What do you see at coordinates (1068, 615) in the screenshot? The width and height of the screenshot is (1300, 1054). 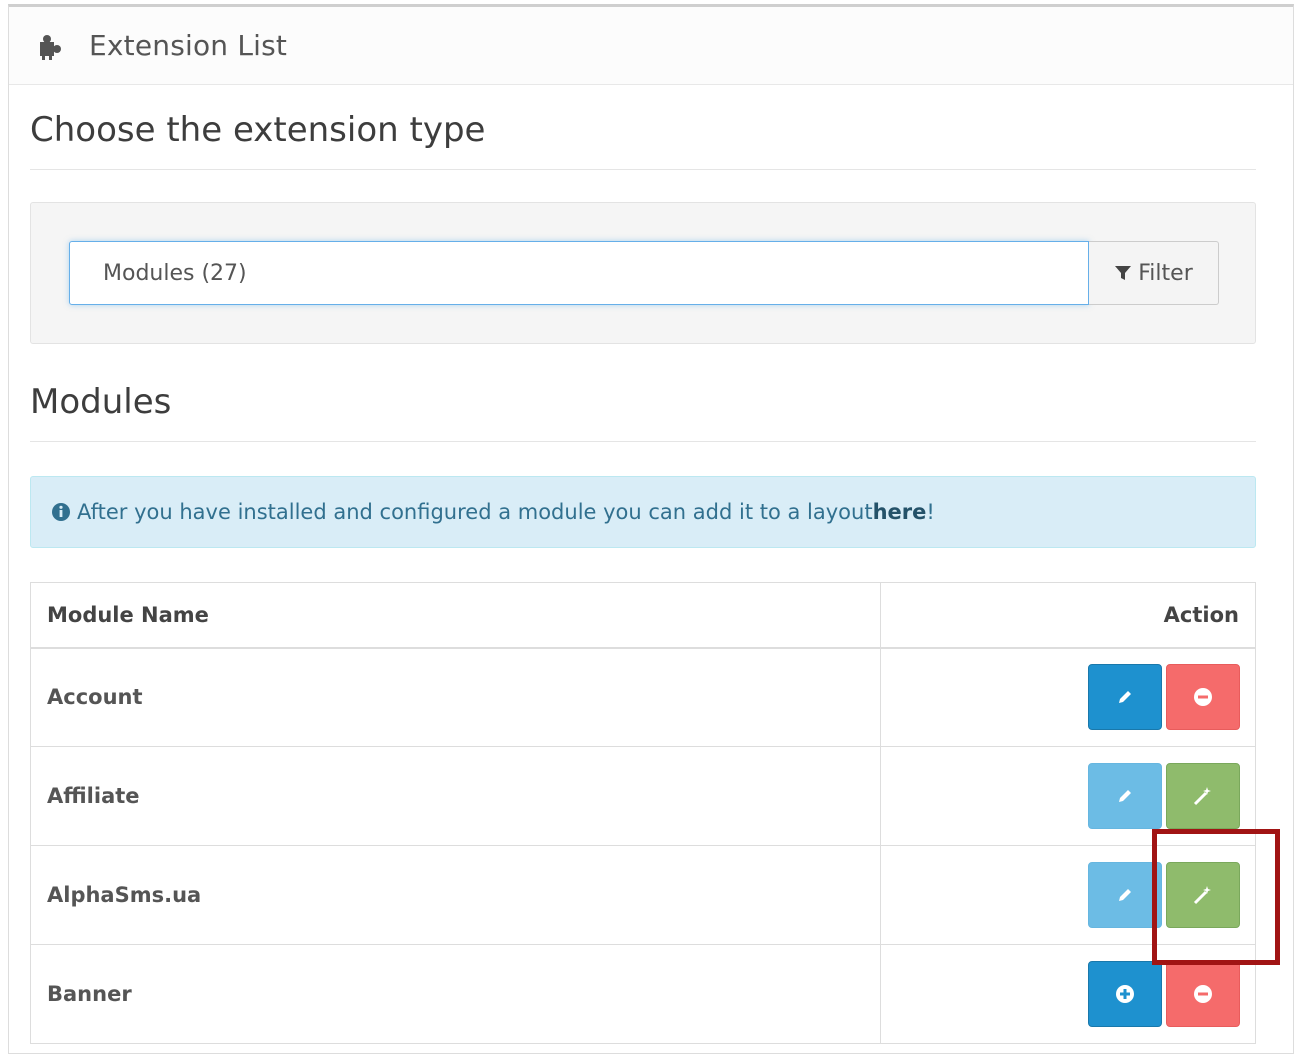 I see `column-header-action: Action` at bounding box center [1068, 615].